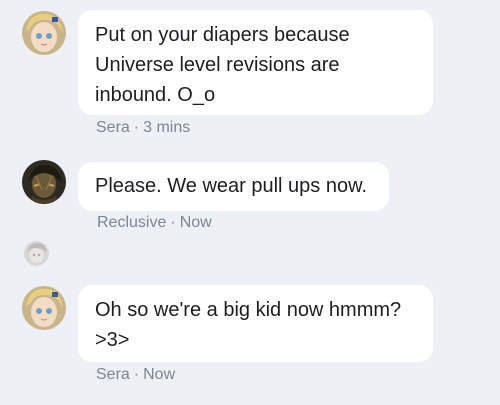  Describe the element at coordinates (44, 182) in the screenshot. I see `reclusive-avatar` at that location.